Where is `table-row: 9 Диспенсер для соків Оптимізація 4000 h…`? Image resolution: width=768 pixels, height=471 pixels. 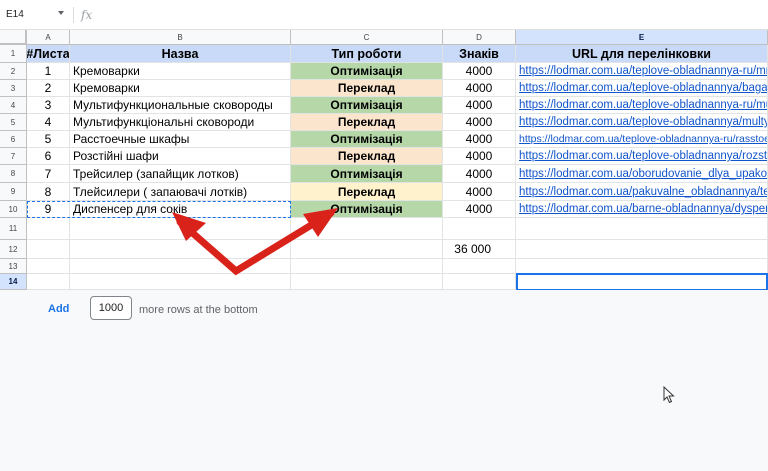
table-row: 9 Диспенсер для соків Оптимізація 4000 h… is located at coordinates (397, 209).